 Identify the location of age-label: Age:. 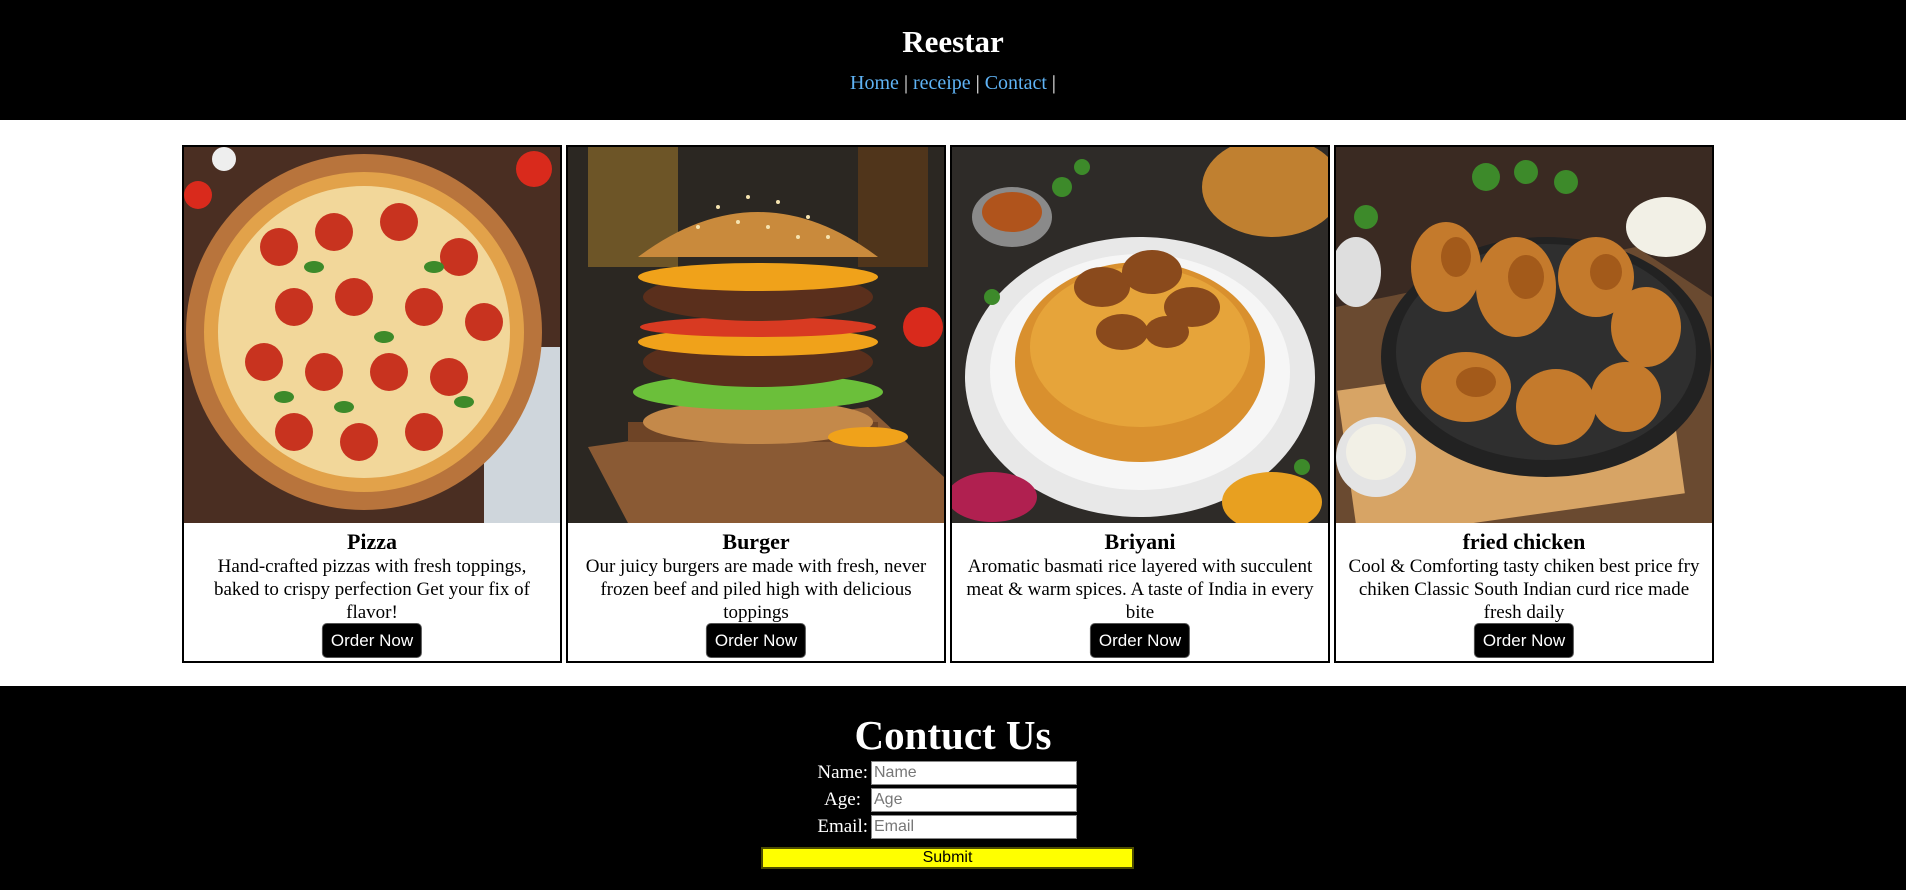
(842, 799).